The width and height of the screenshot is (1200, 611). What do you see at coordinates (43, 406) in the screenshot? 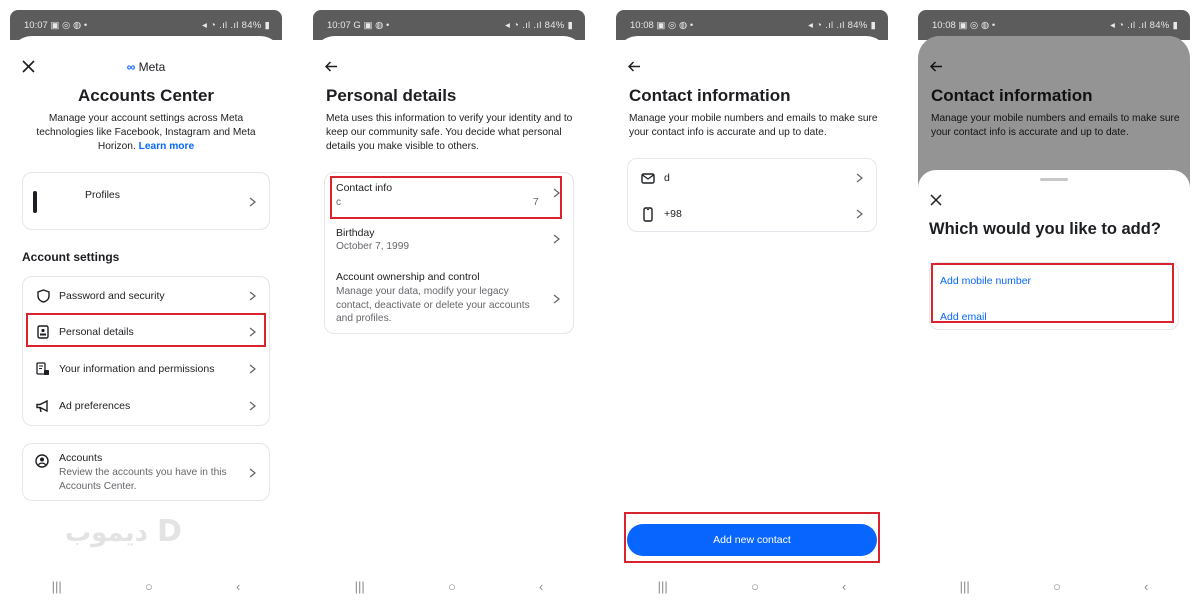
I see `megaphone-icon` at bounding box center [43, 406].